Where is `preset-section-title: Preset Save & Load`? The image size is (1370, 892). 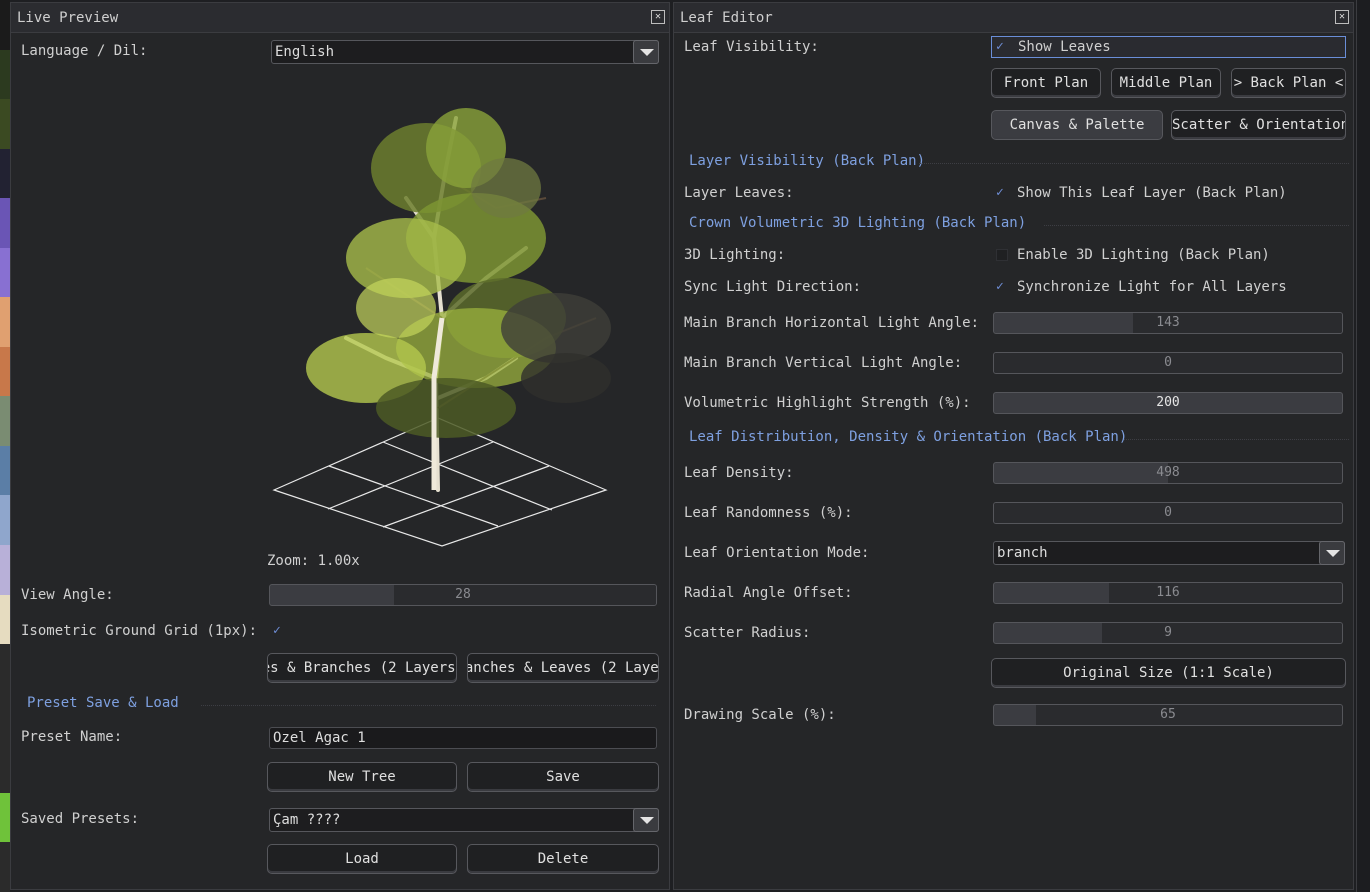 preset-section-title: Preset Save & Load is located at coordinates (103, 703).